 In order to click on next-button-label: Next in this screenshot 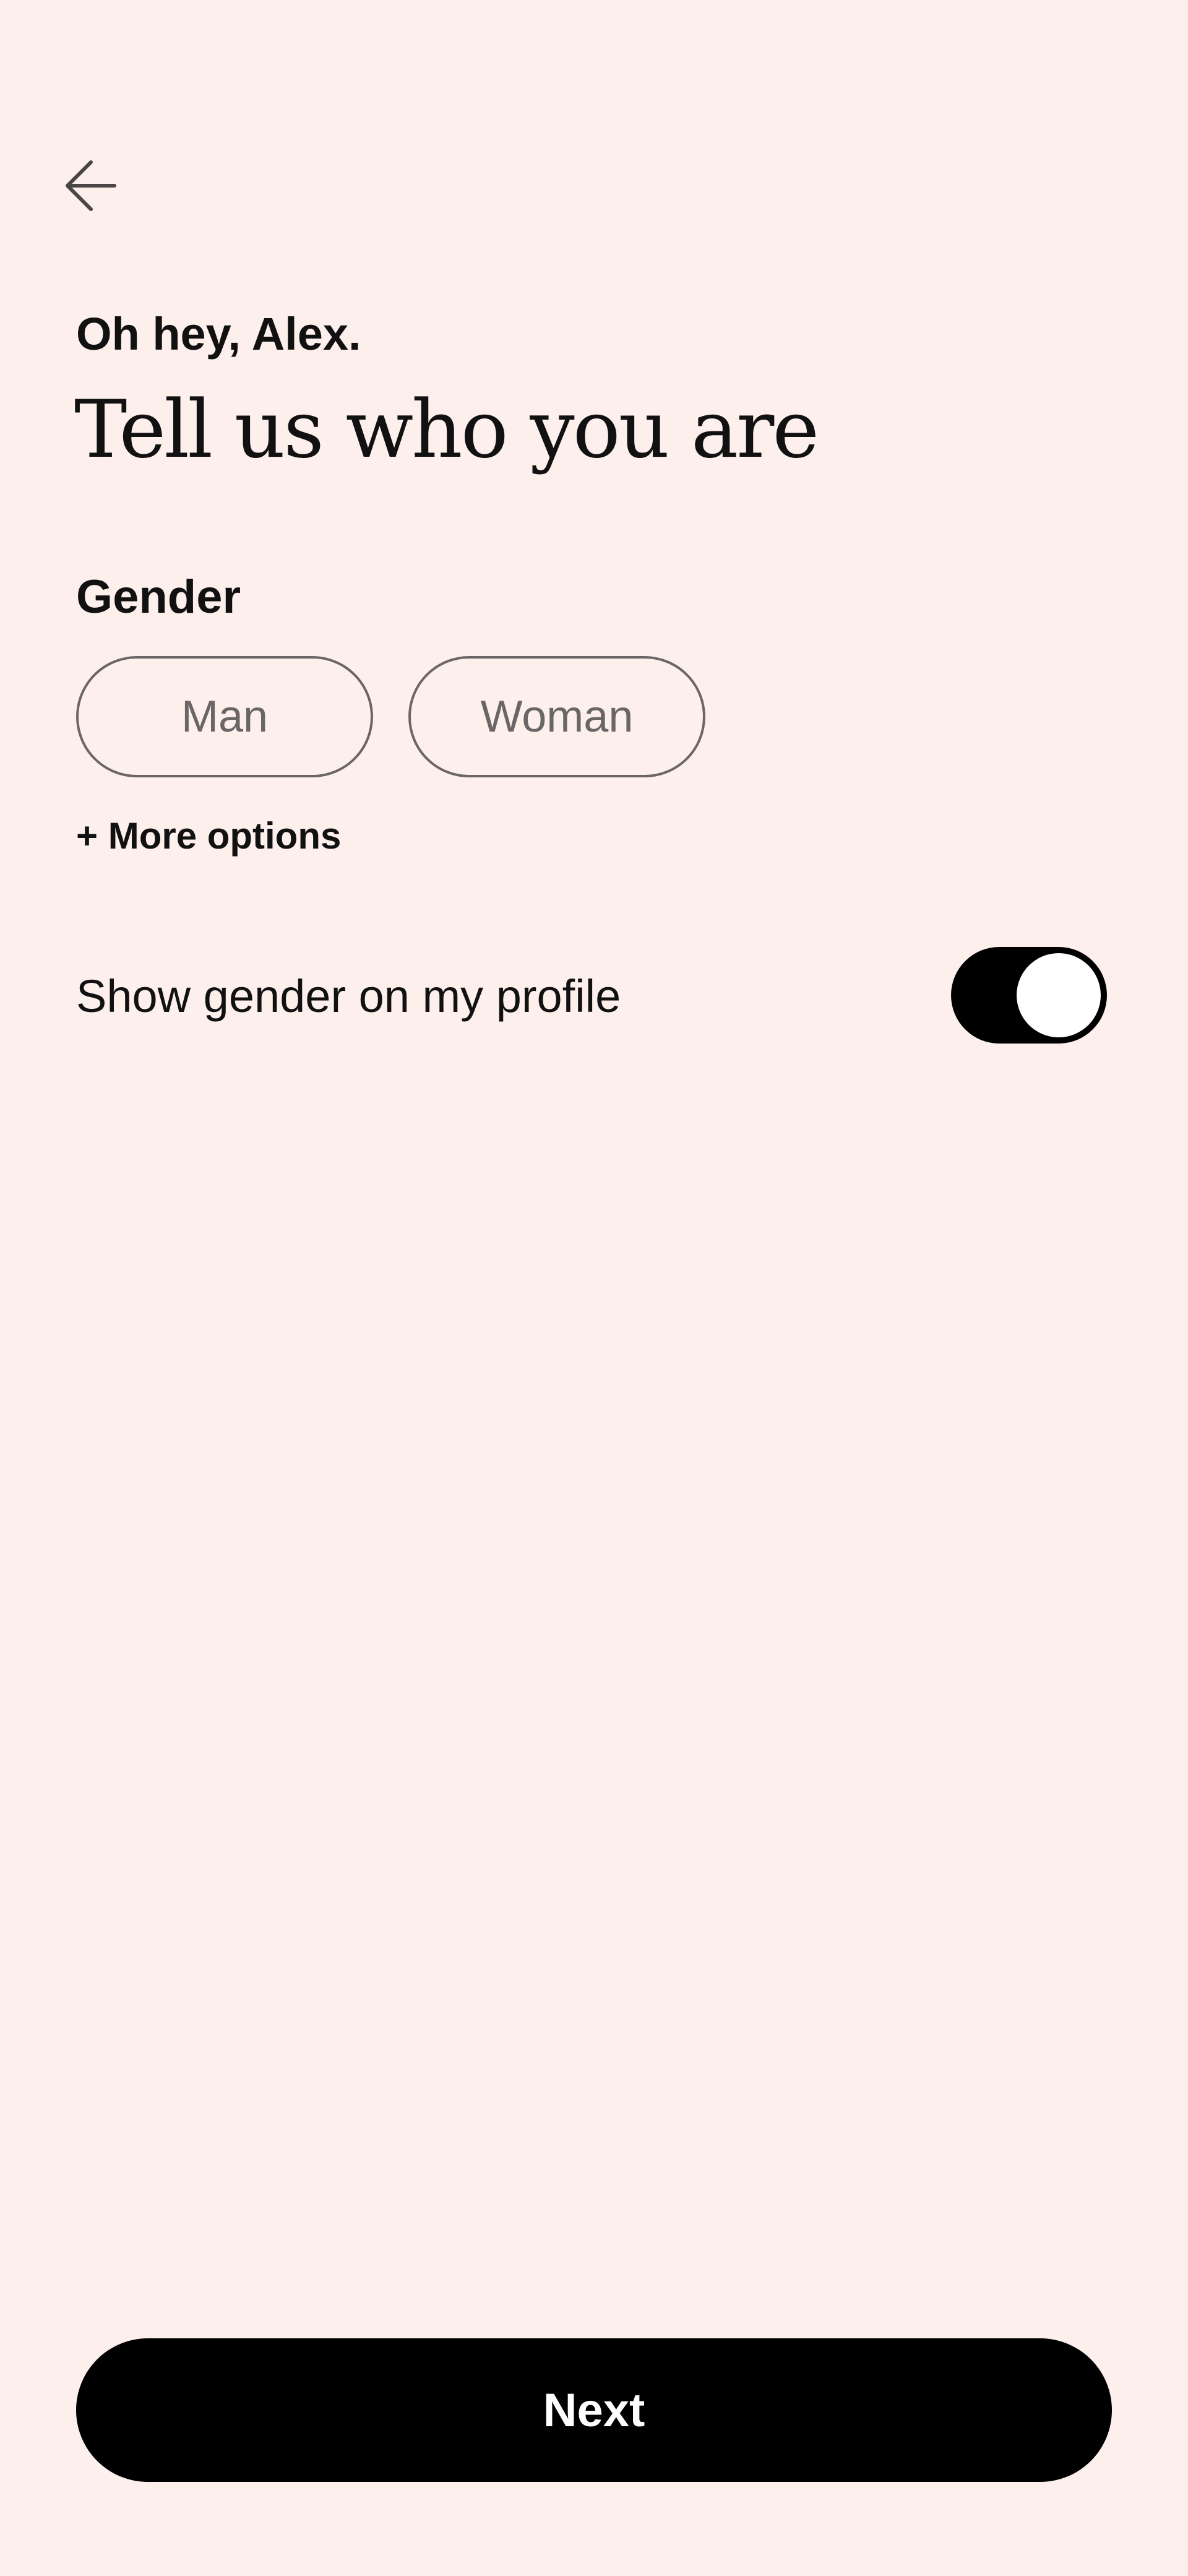, I will do `click(594, 2410)`.